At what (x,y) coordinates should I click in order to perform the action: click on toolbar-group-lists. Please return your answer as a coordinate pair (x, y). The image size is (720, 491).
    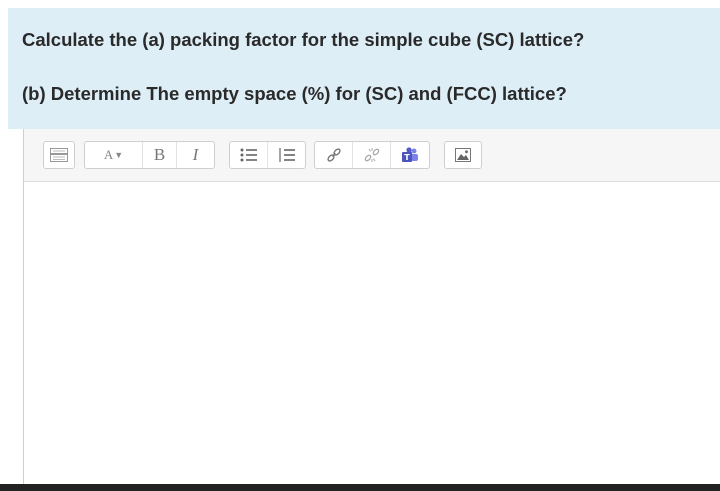
    Looking at the image, I should click on (267, 155).